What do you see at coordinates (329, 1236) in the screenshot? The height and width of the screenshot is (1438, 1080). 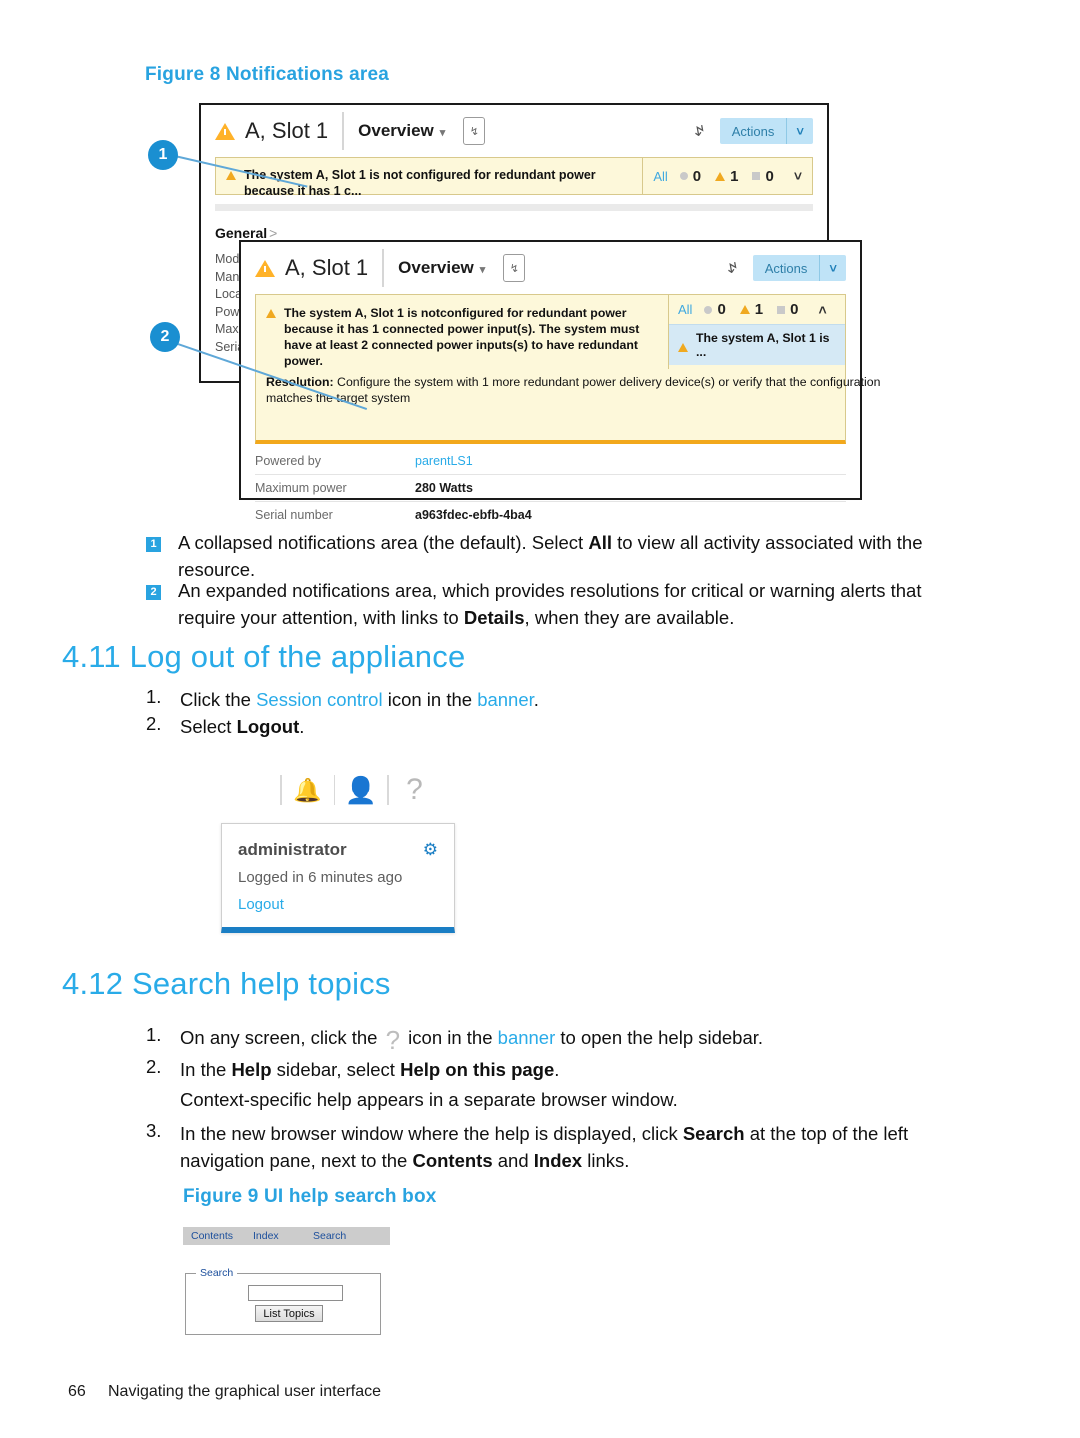 I see `tab-search: Search` at bounding box center [329, 1236].